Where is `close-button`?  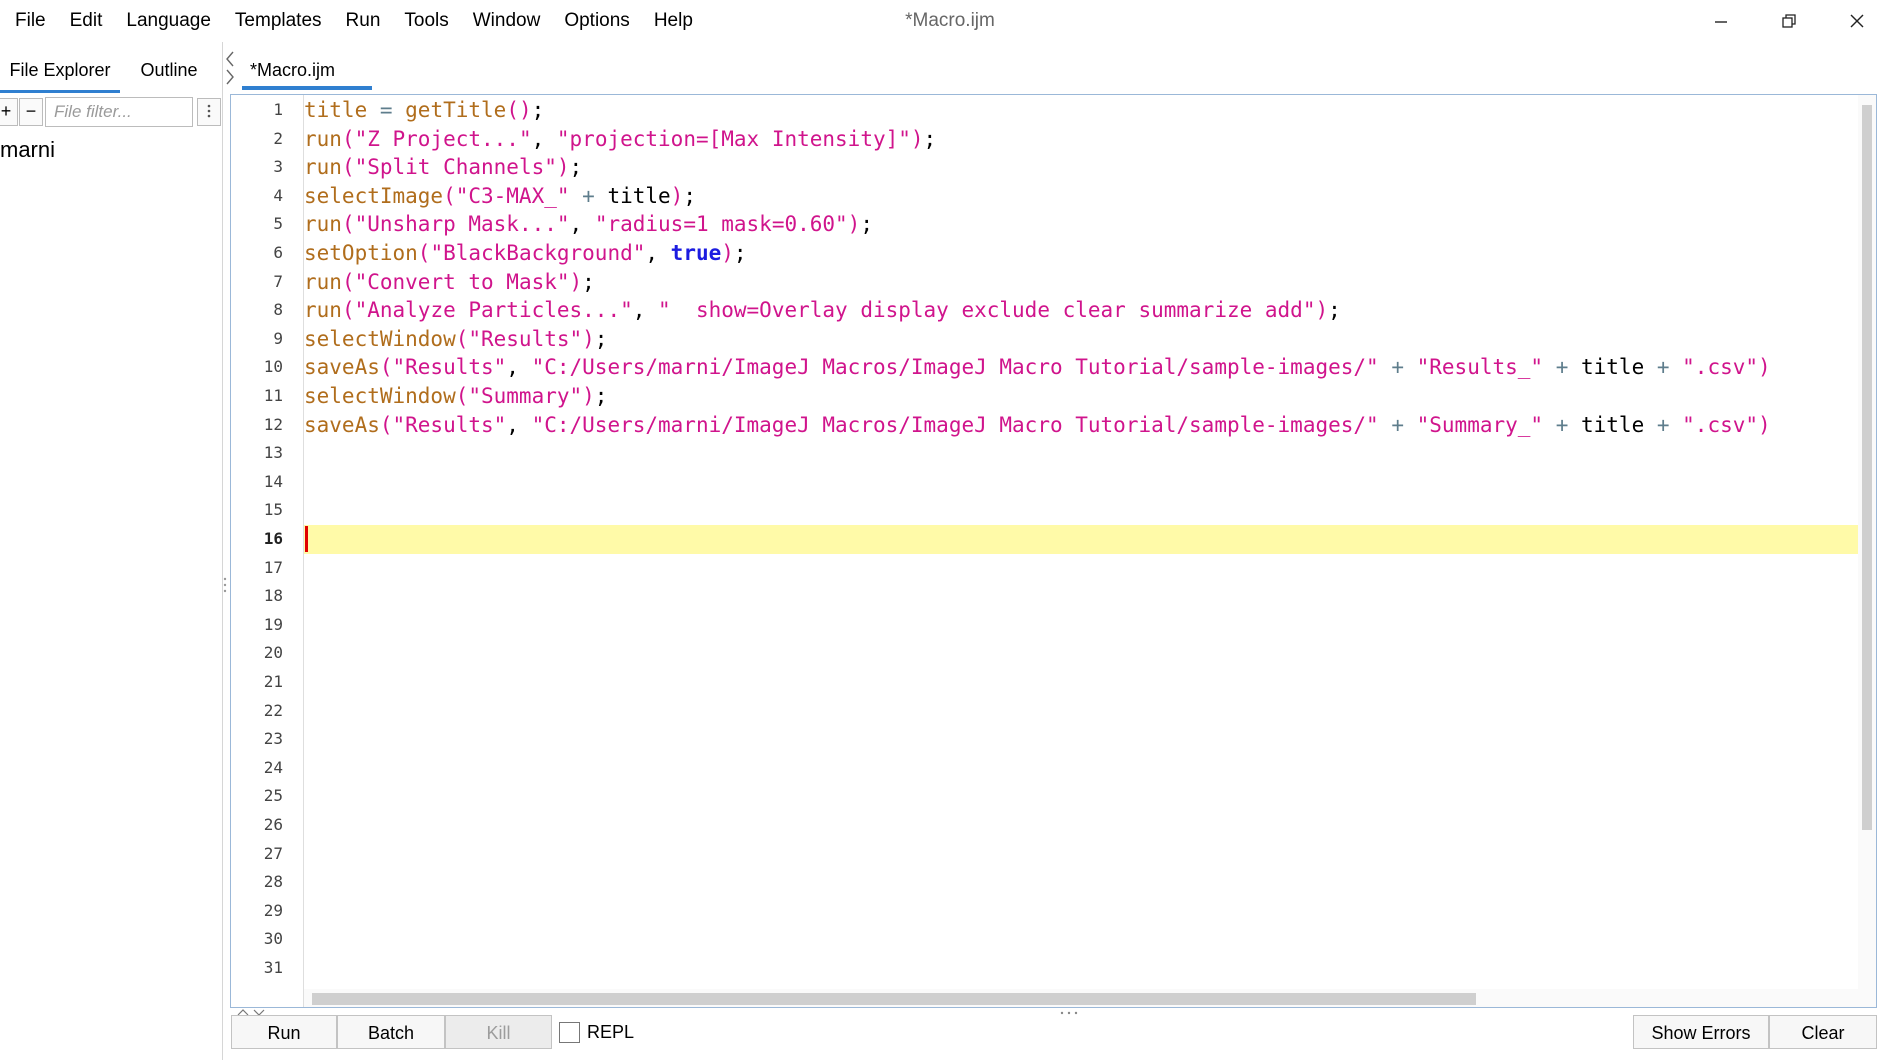
close-button is located at coordinates (1857, 21).